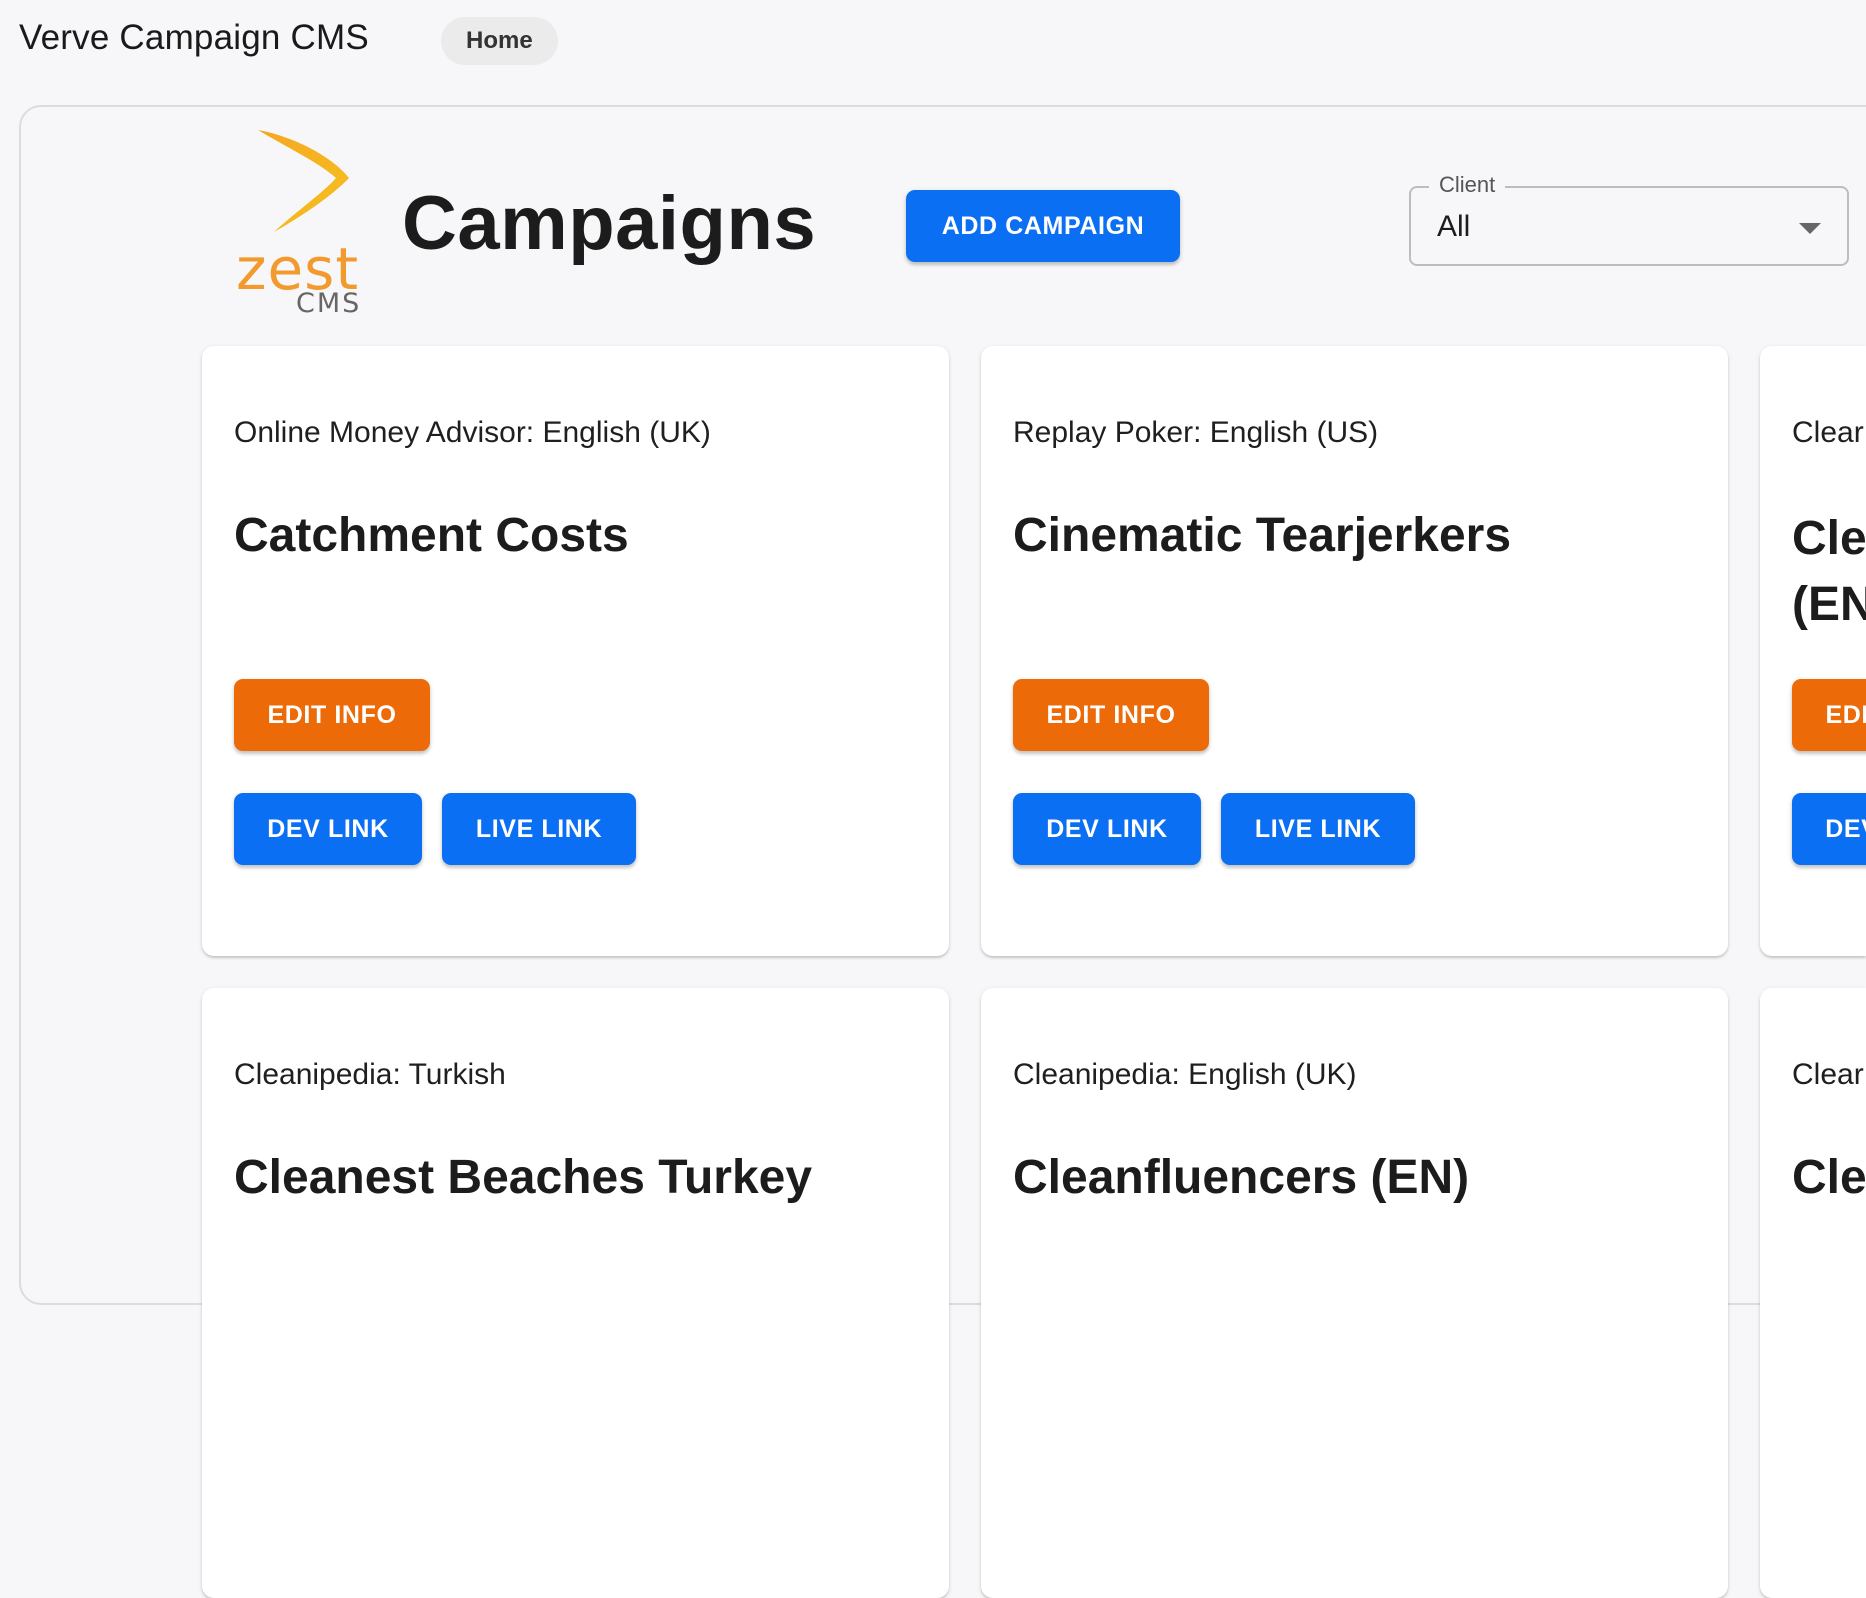  I want to click on campaign-card: Clear Cle (EN EDIT INFO DEV LINK, so click(1813, 651).